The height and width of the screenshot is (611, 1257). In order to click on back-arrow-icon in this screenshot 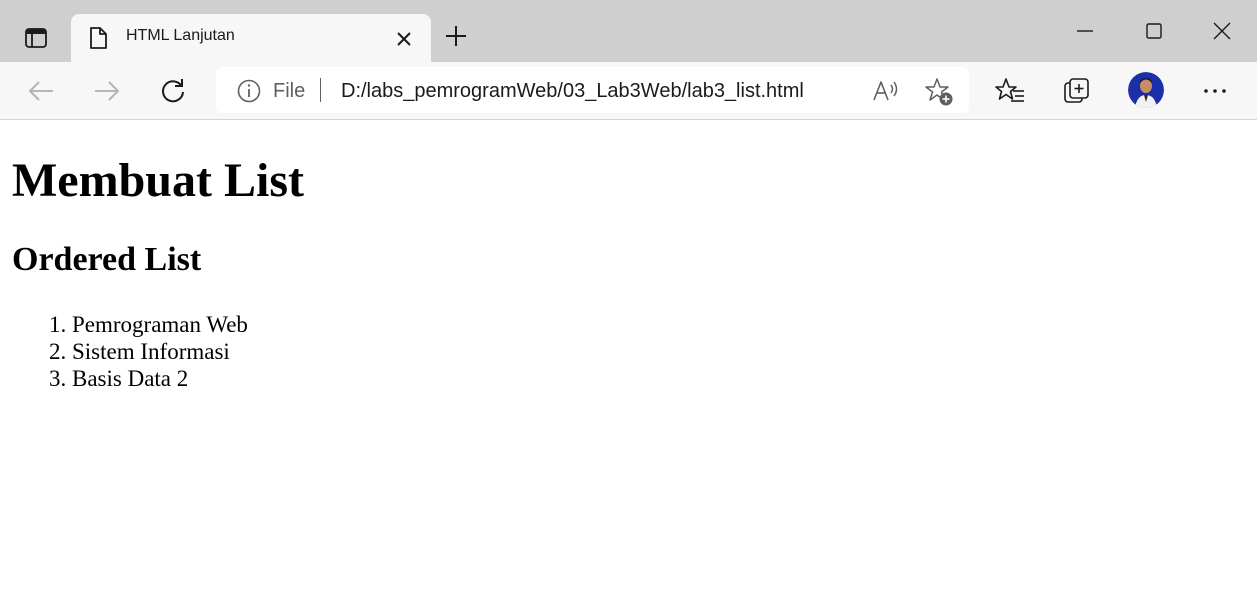, I will do `click(41, 91)`.